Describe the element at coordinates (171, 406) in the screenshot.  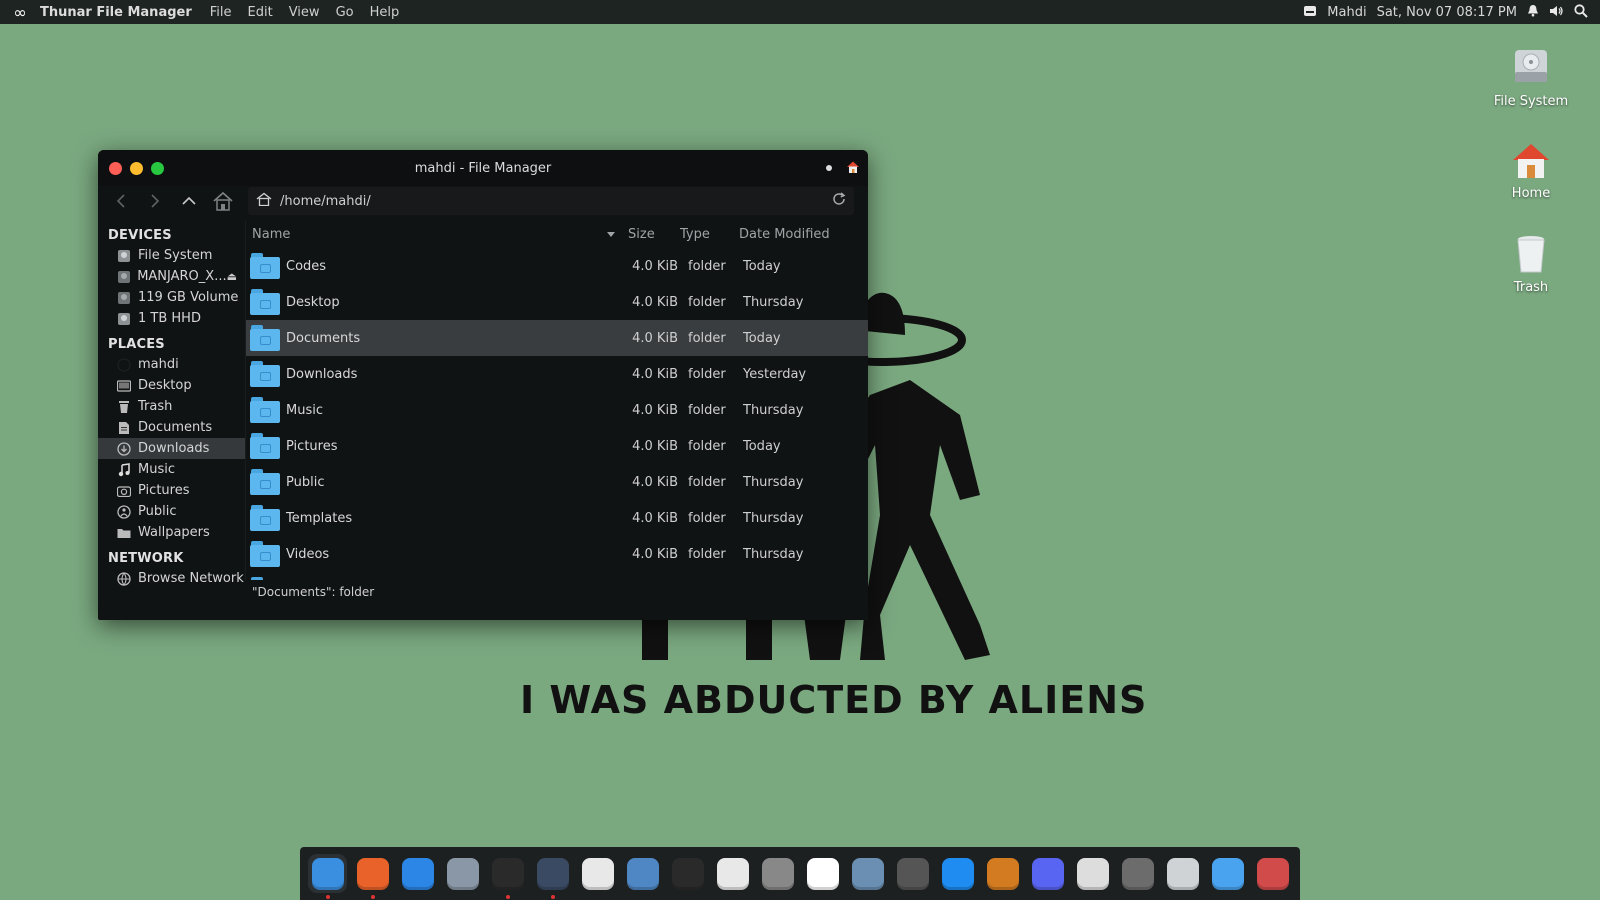
I see `sidebar-item-trash: Trash` at that location.